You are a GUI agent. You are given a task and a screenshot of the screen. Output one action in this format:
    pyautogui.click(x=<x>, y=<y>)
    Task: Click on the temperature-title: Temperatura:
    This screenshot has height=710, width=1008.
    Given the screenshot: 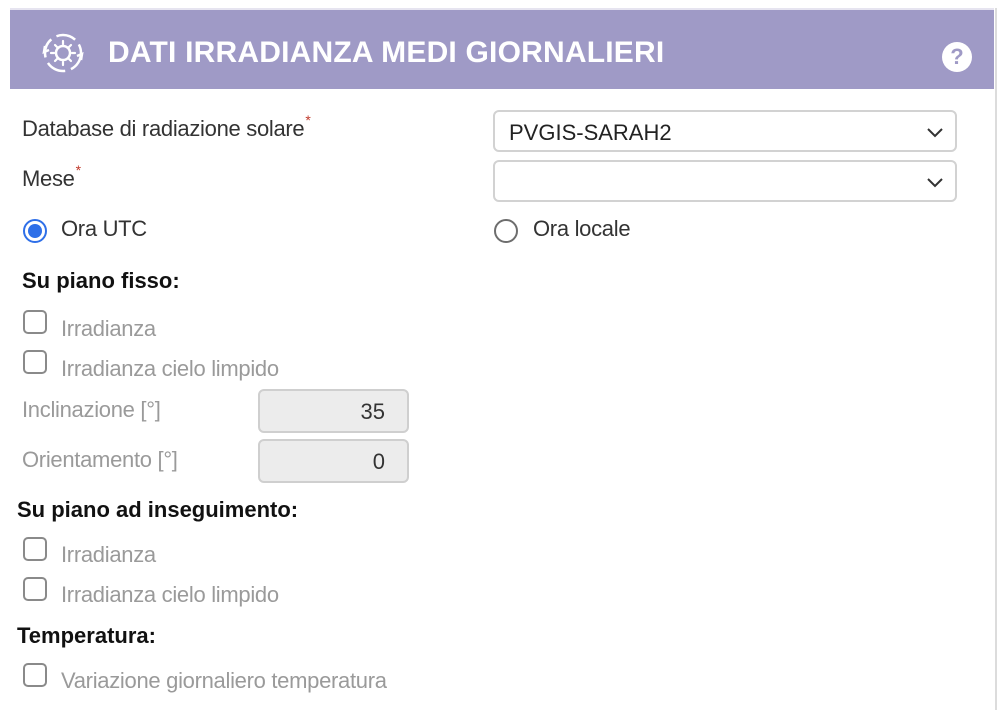 What is the action you would take?
    pyautogui.click(x=86, y=635)
    